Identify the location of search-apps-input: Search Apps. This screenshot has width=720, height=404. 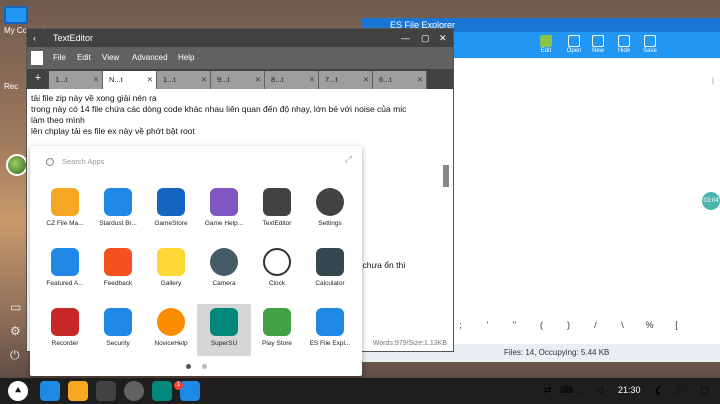
(196, 163).